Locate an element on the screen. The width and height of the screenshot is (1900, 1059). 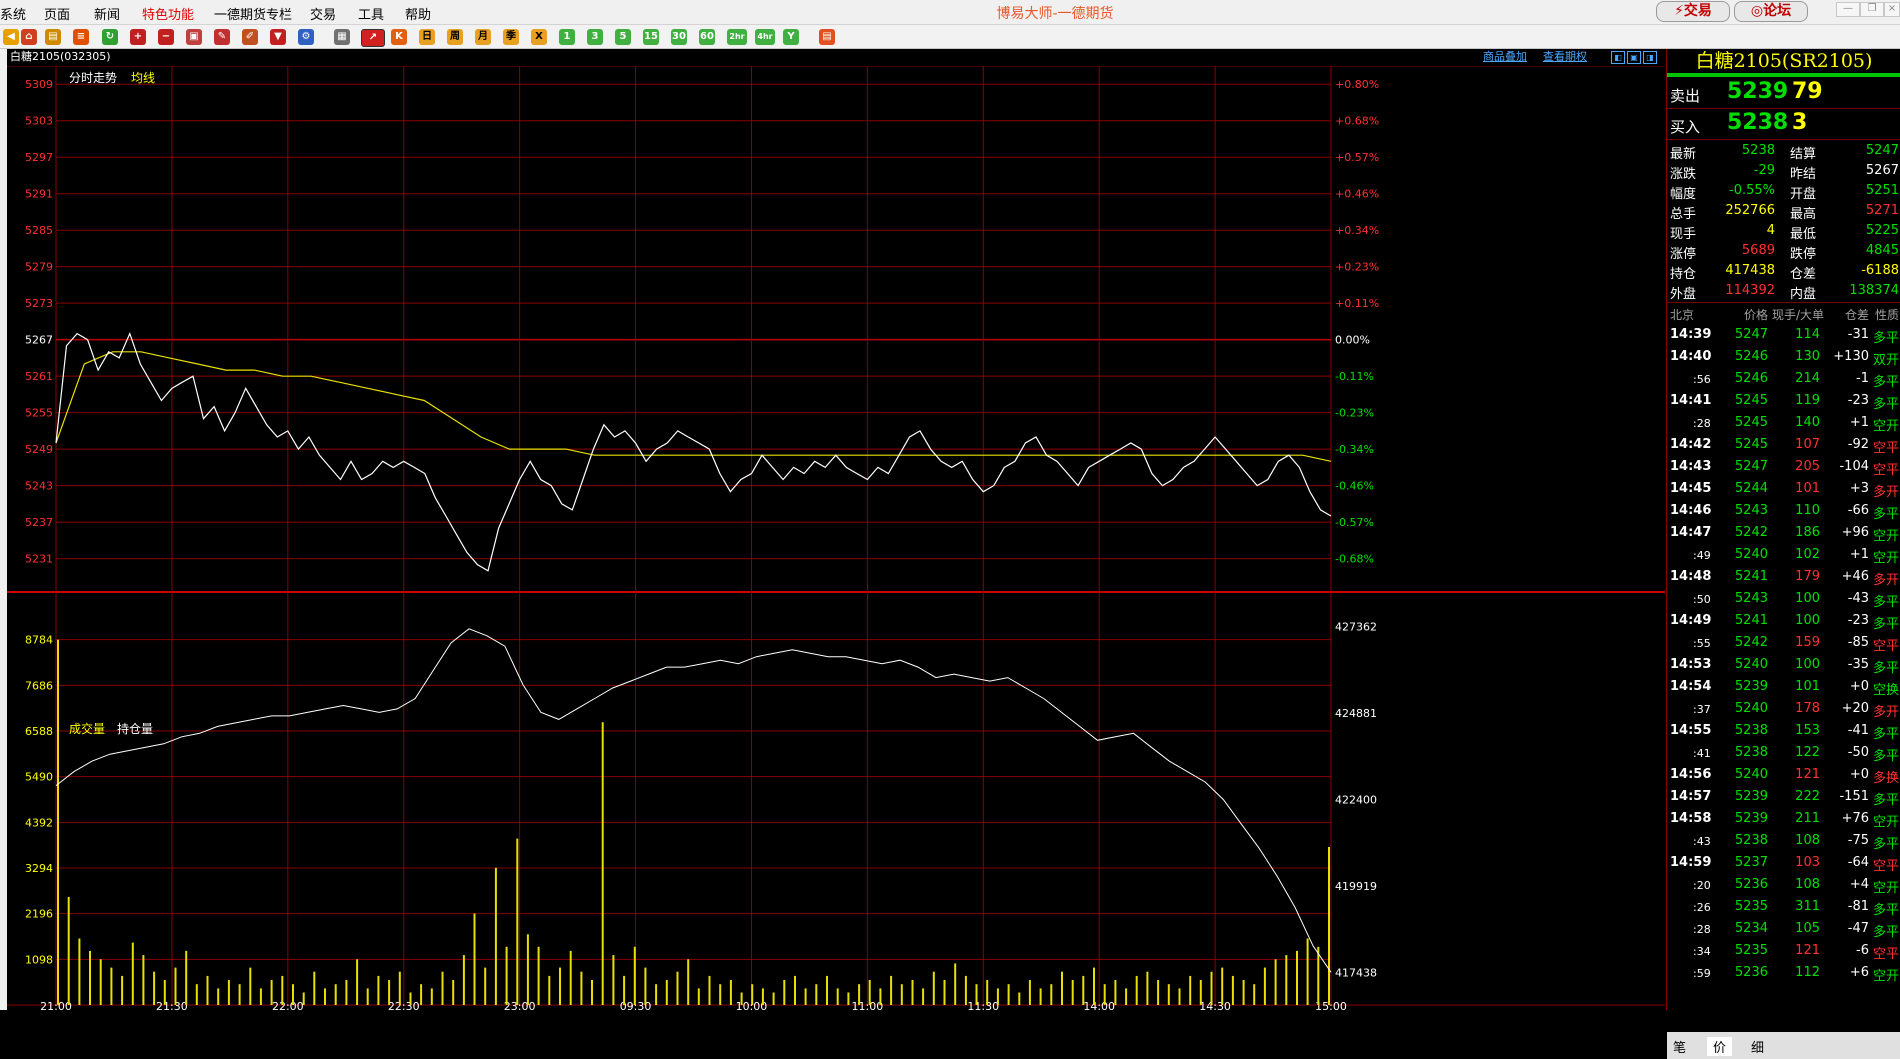
tick-volume: 119 is located at coordinates (1807, 400).